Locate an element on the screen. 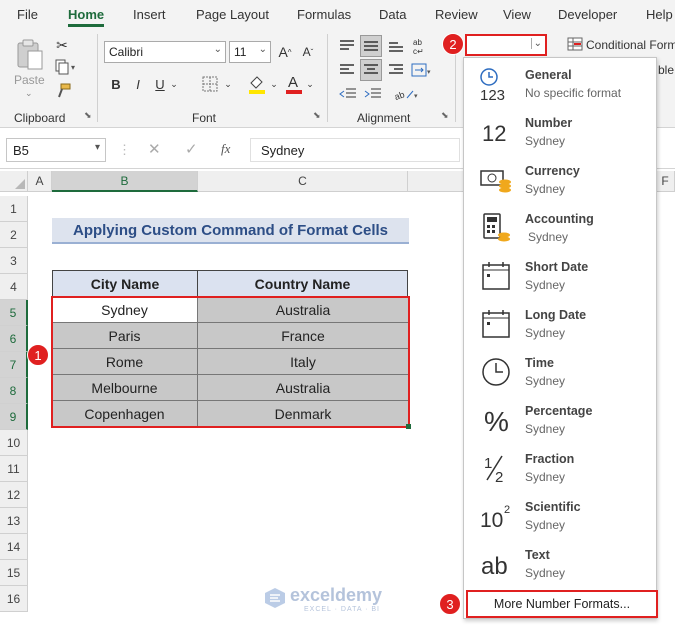  tab-home: Home is located at coordinates (86, 17).